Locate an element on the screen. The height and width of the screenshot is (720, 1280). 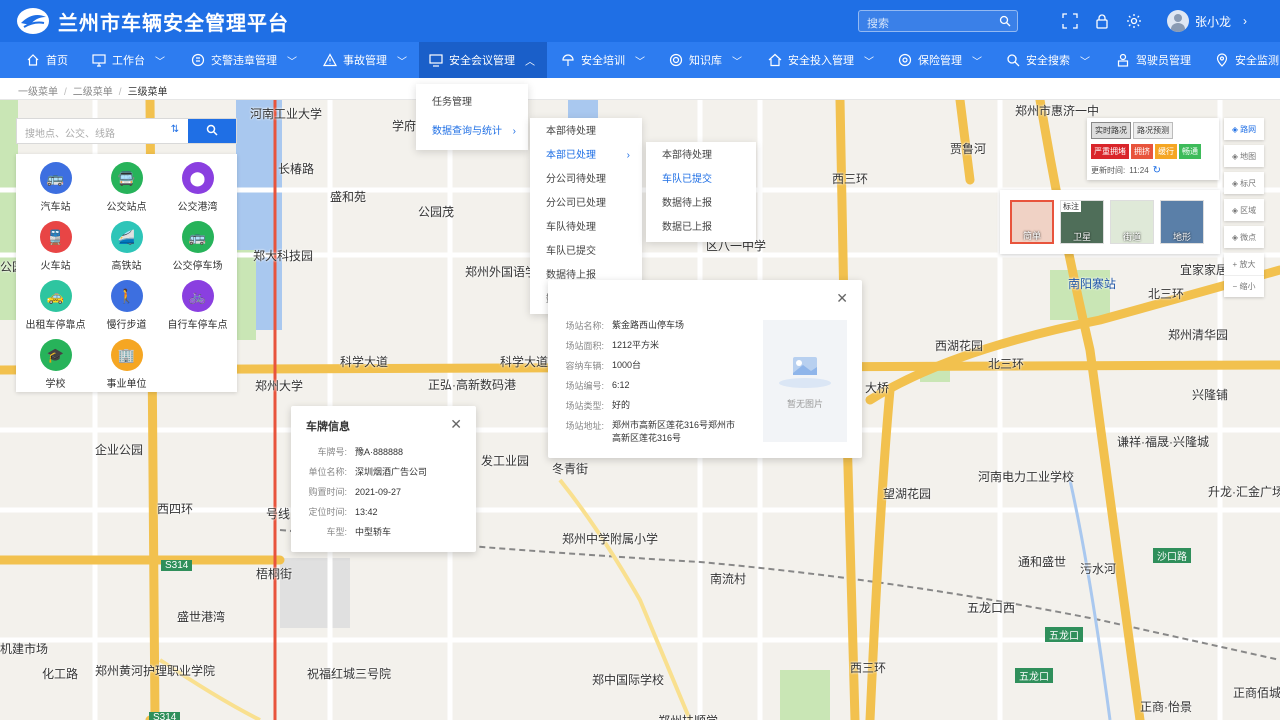
category-icon: 🚍 is located at coordinates (126, 178).